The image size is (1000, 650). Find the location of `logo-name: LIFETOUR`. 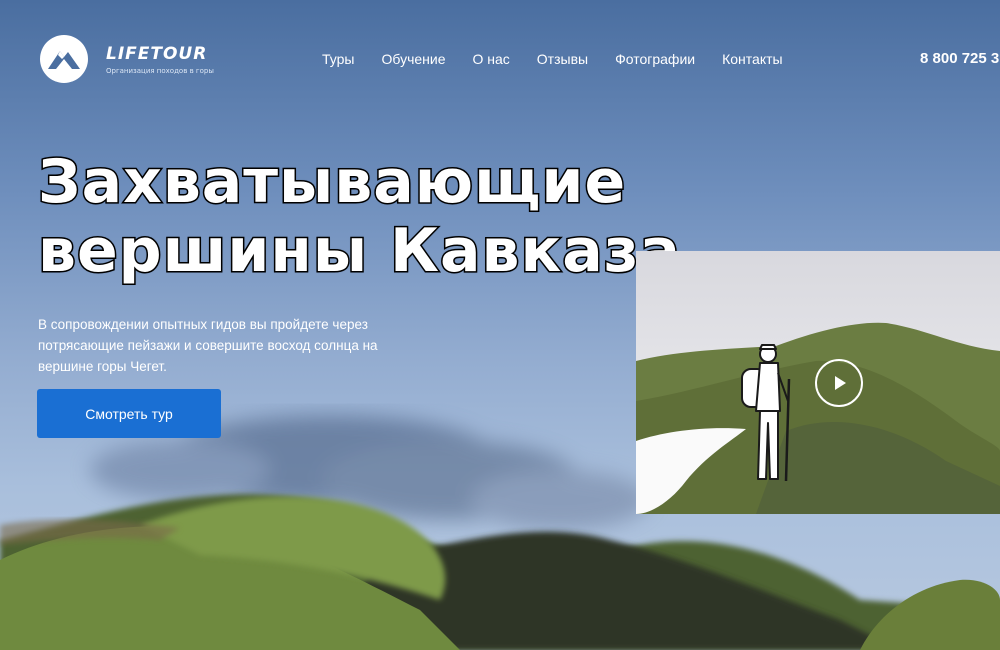

logo-name: LIFETOUR is located at coordinates (157, 53).